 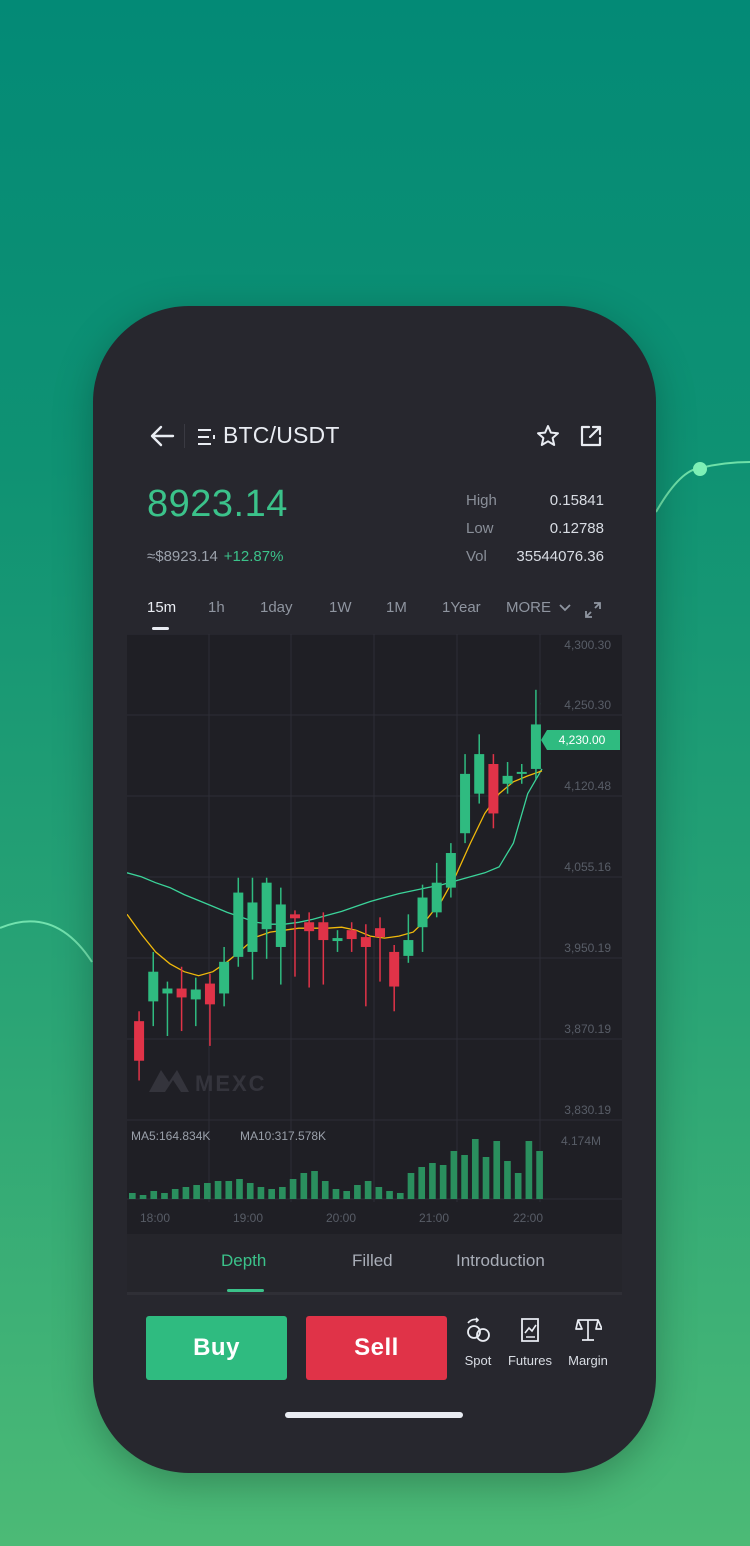 What do you see at coordinates (478, 1329) in the screenshot?
I see `spot-icon` at bounding box center [478, 1329].